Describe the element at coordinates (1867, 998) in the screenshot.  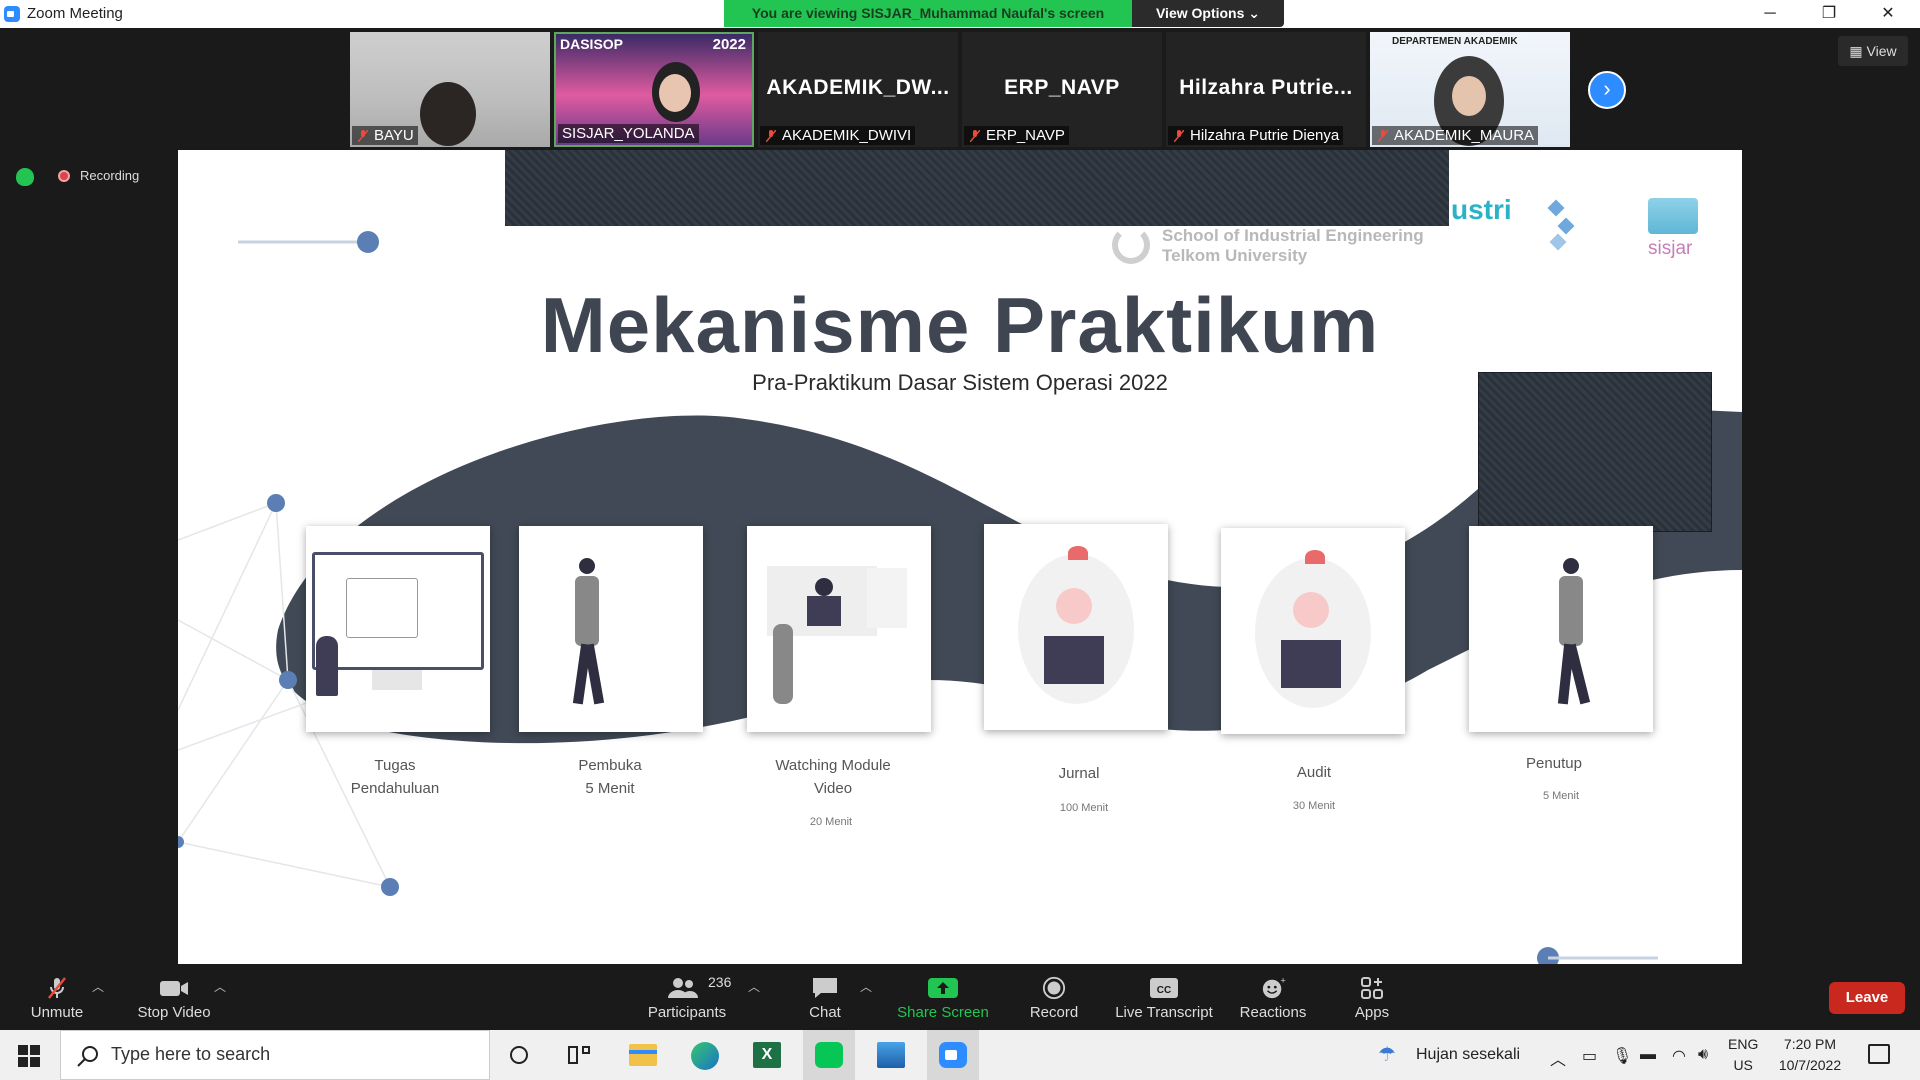
I see `leave-button: Leave` at that location.